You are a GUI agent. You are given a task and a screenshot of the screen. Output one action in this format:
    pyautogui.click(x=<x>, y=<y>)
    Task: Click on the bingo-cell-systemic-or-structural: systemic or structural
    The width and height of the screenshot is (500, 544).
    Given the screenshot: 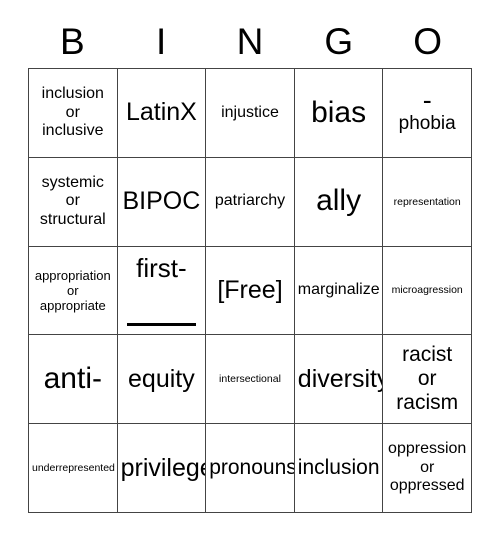 What is the action you would take?
    pyautogui.click(x=73, y=202)
    